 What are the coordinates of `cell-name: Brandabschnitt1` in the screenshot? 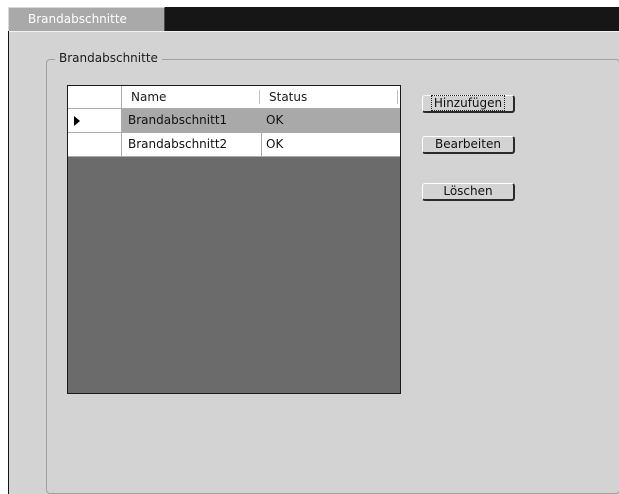 It's located at (192, 121).